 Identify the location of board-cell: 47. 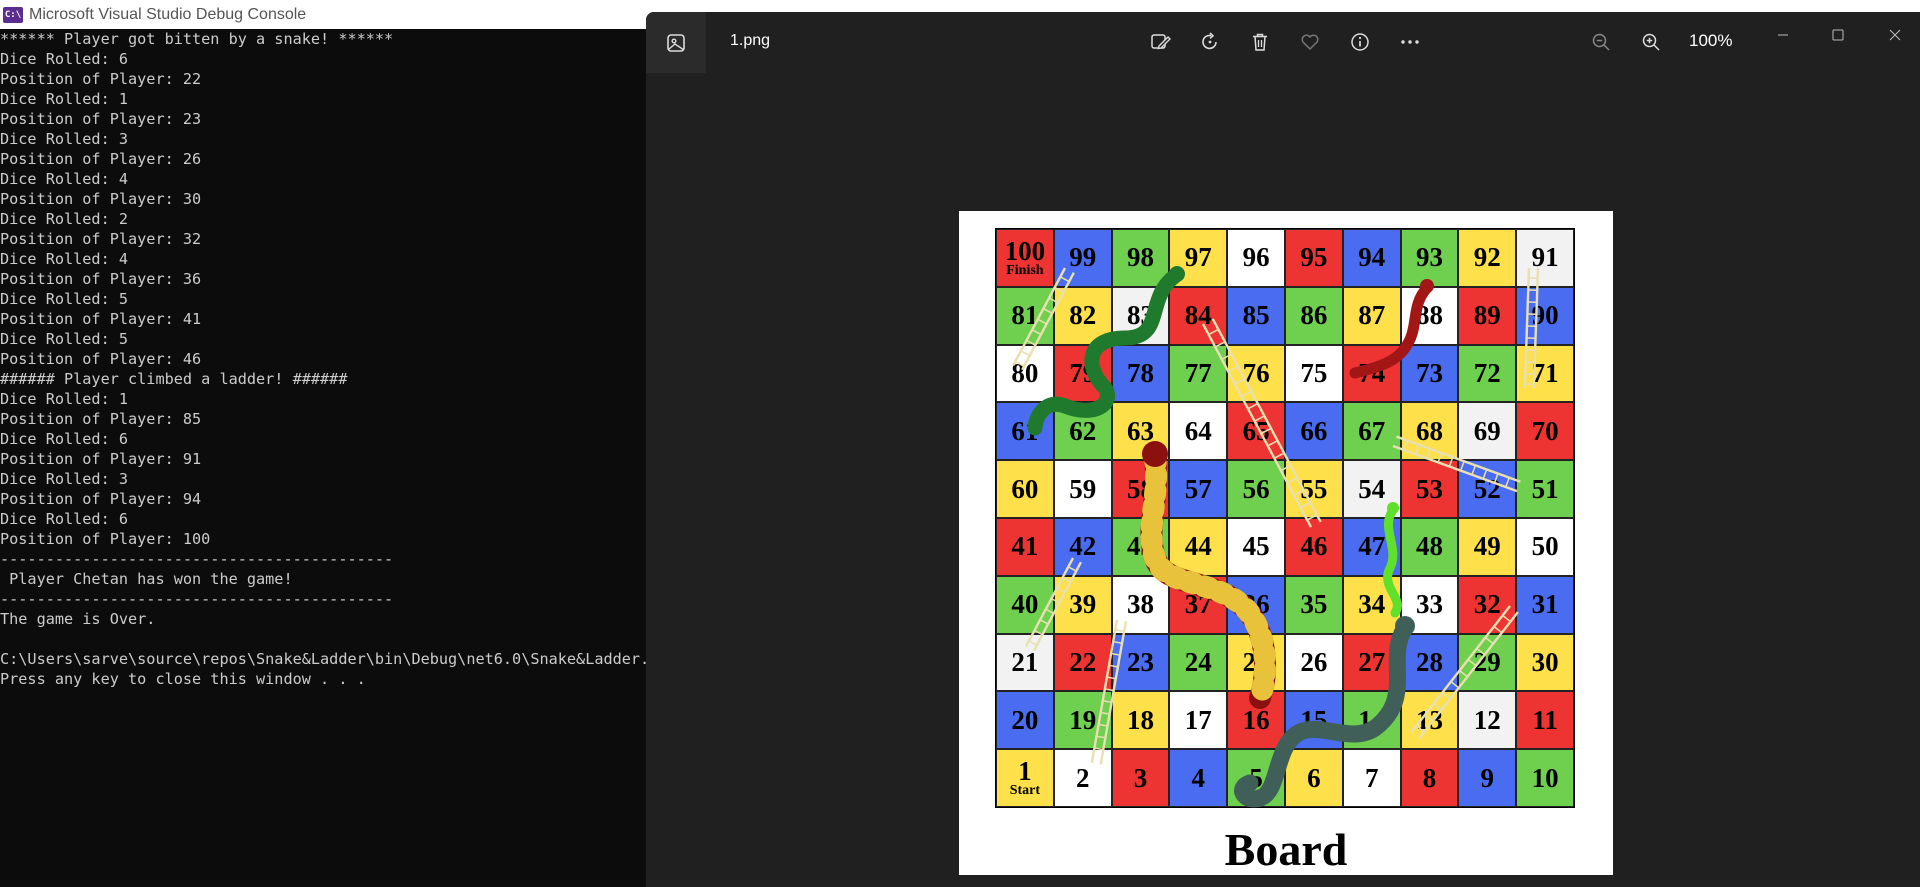
(1371, 546).